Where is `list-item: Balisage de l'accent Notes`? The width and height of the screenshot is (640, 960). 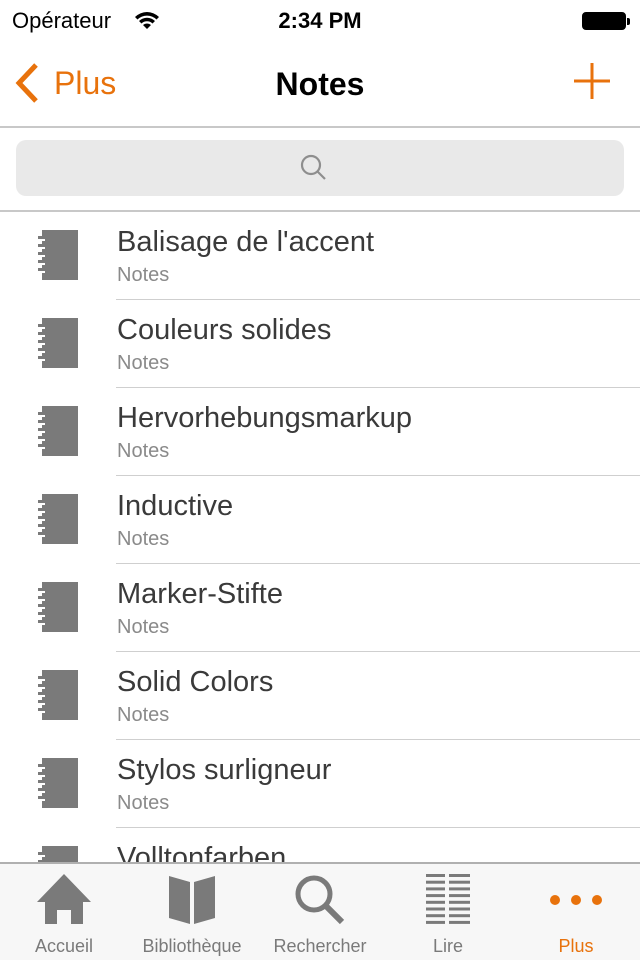 list-item: Balisage de l'accent Notes is located at coordinates (320, 256).